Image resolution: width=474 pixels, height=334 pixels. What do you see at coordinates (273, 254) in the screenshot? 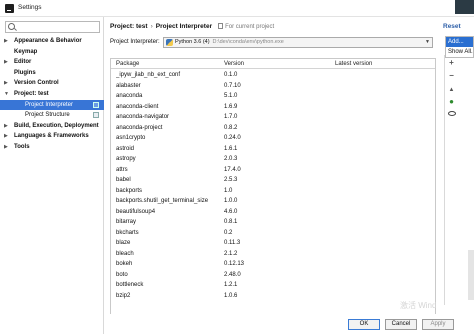
I see `table-row: bleach 2.1.2` at bounding box center [273, 254].